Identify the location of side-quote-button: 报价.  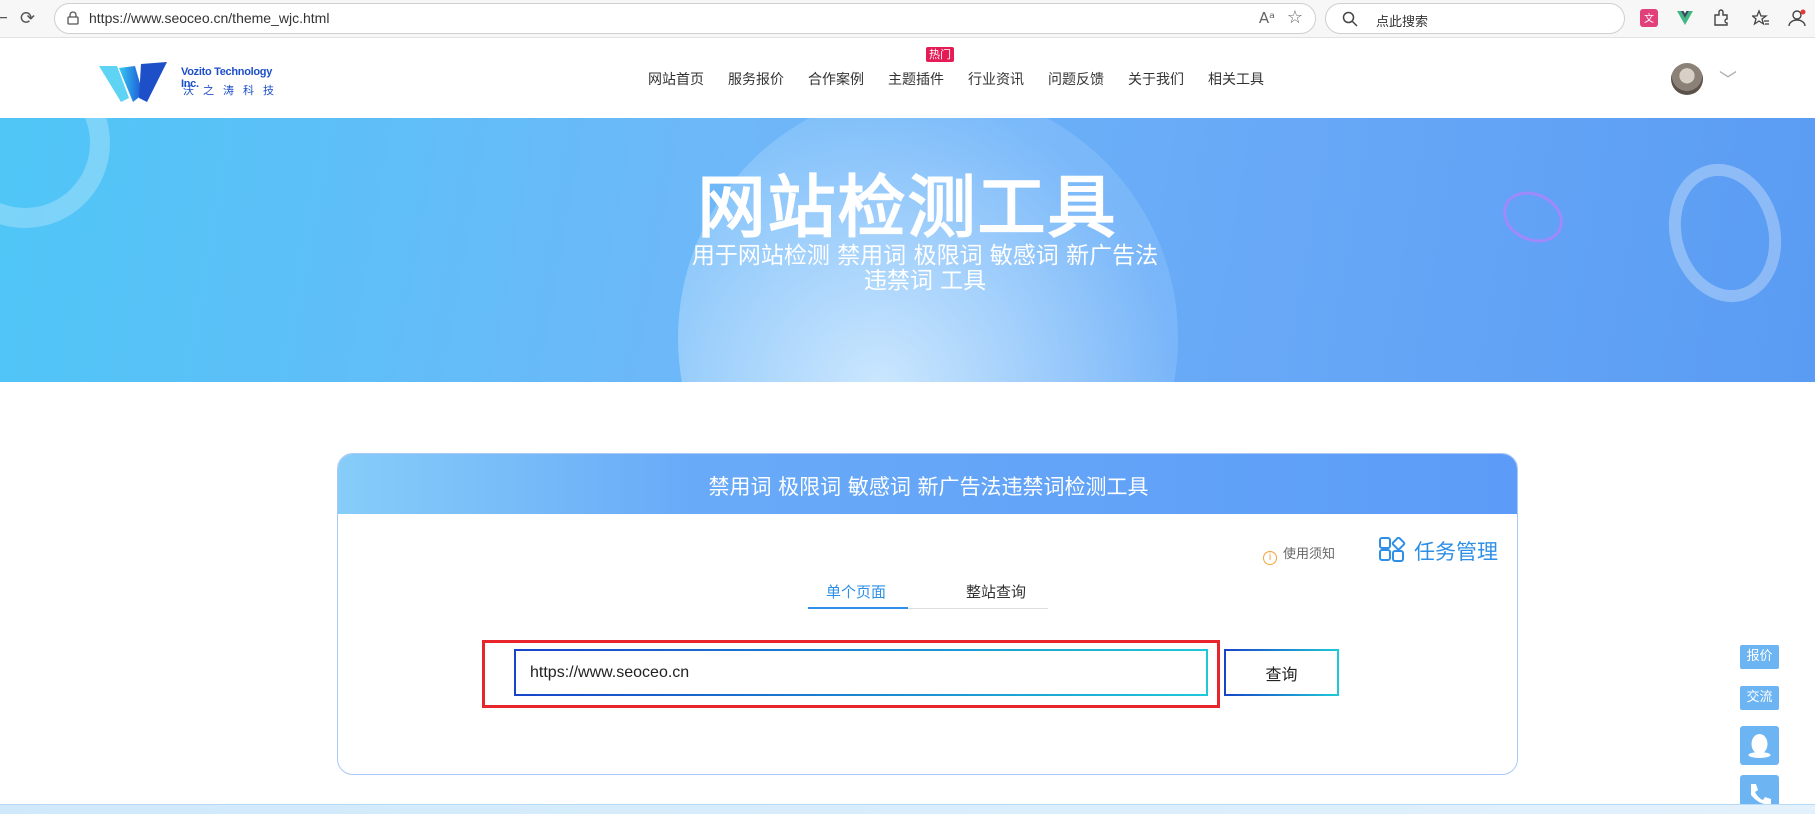
(1759, 657).